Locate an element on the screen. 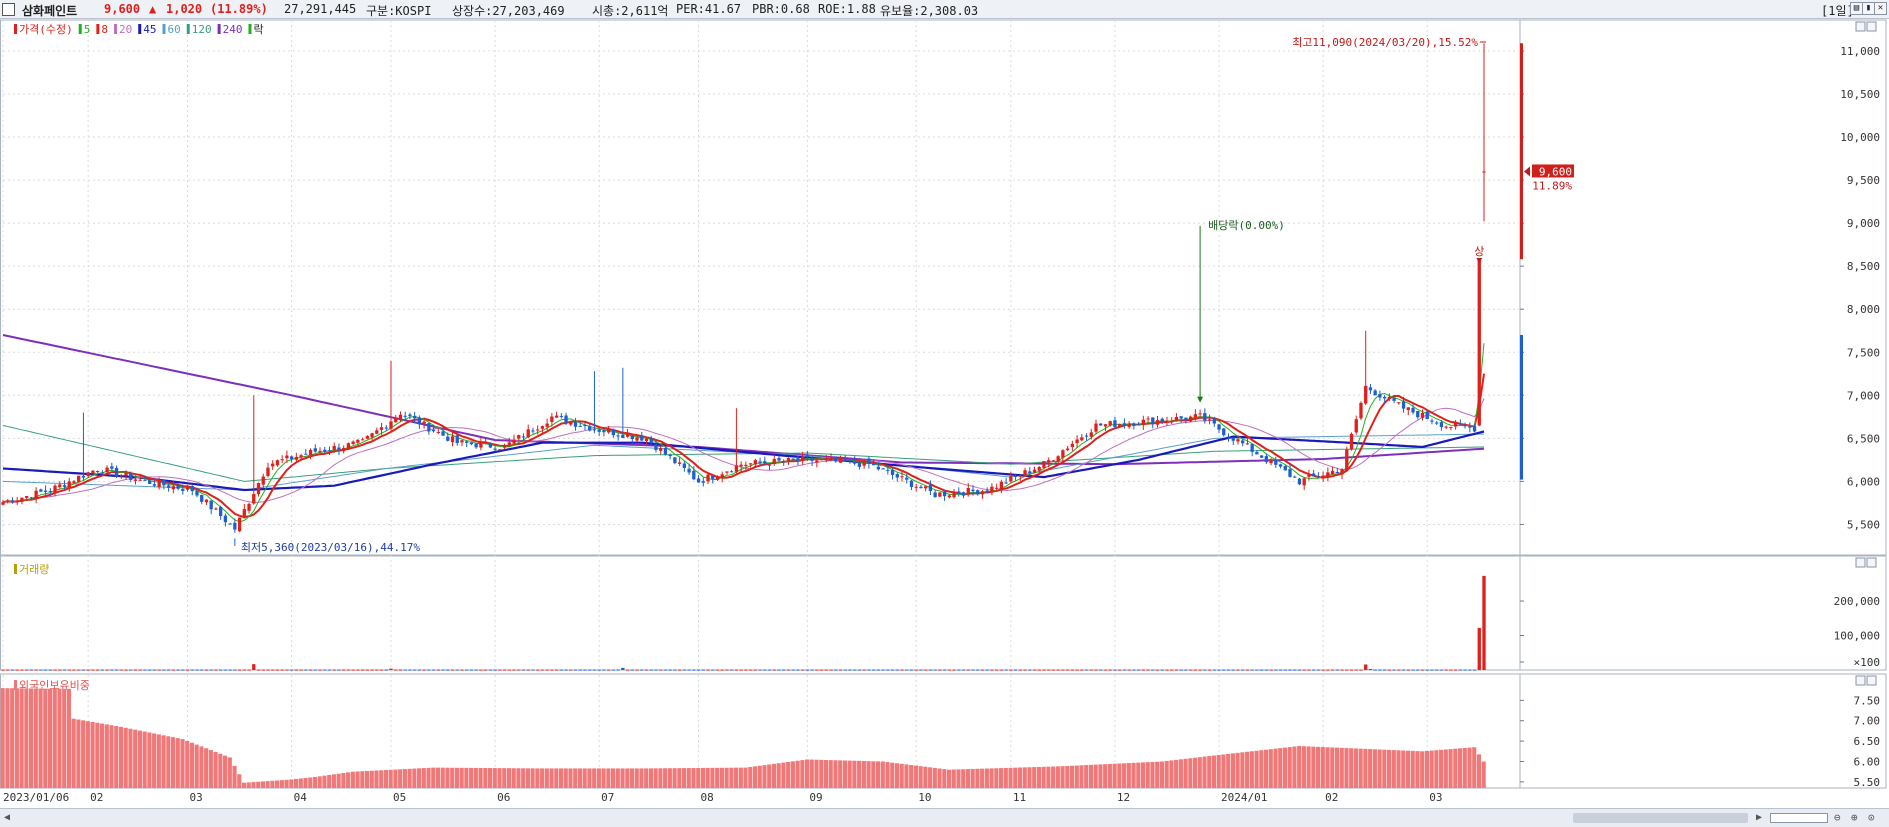 The image size is (1889, 827). scroll-right-arrow-icon: ▶ is located at coordinates (1759, 817).